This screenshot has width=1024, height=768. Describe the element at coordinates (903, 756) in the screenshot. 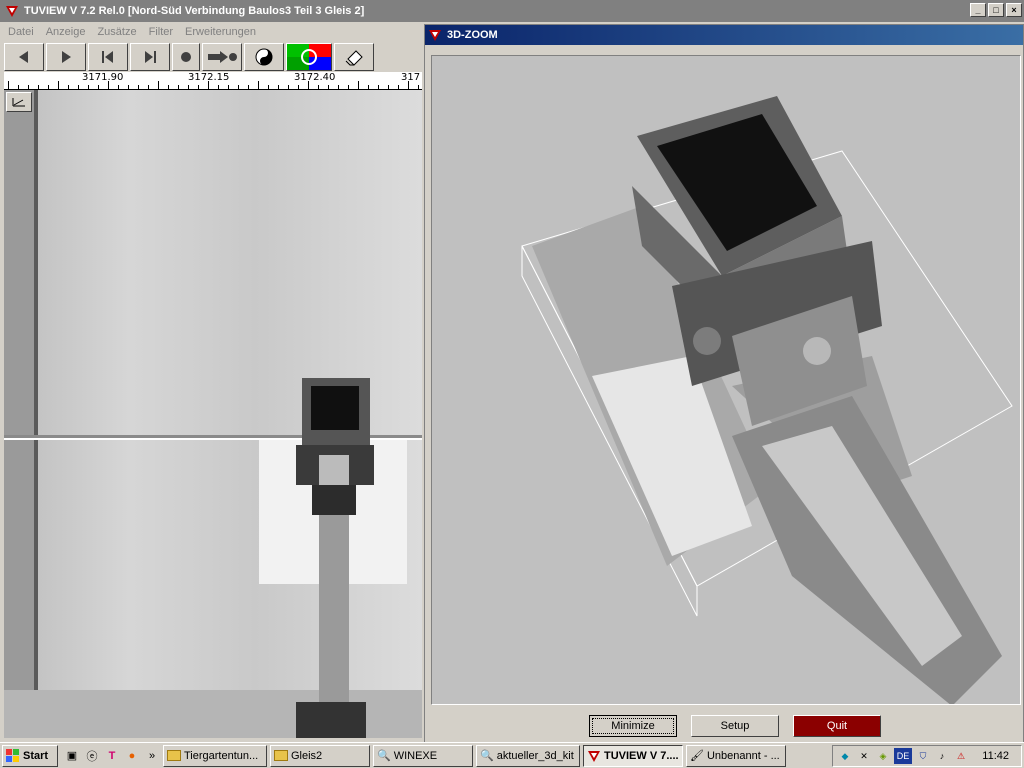

I see `language-indicator: DE` at that location.